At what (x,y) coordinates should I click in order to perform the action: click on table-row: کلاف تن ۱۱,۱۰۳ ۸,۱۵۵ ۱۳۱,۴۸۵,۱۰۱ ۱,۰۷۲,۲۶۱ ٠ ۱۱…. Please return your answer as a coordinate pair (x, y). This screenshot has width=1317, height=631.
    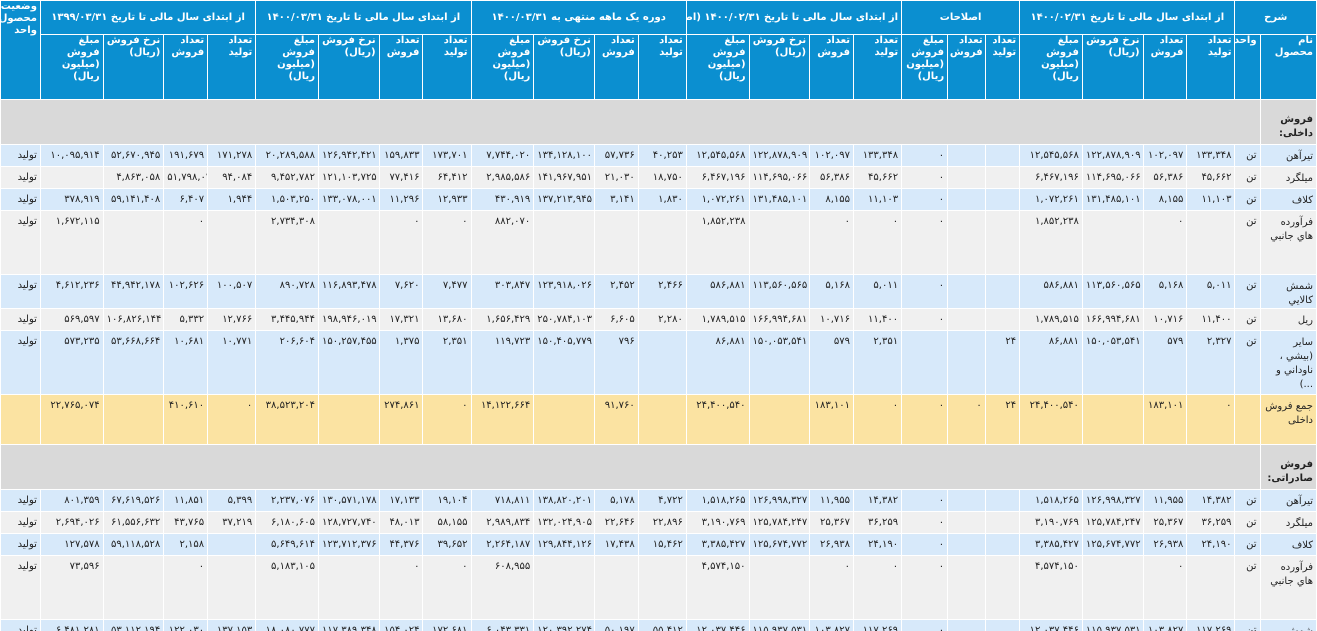
    Looking at the image, I should click on (658, 199).